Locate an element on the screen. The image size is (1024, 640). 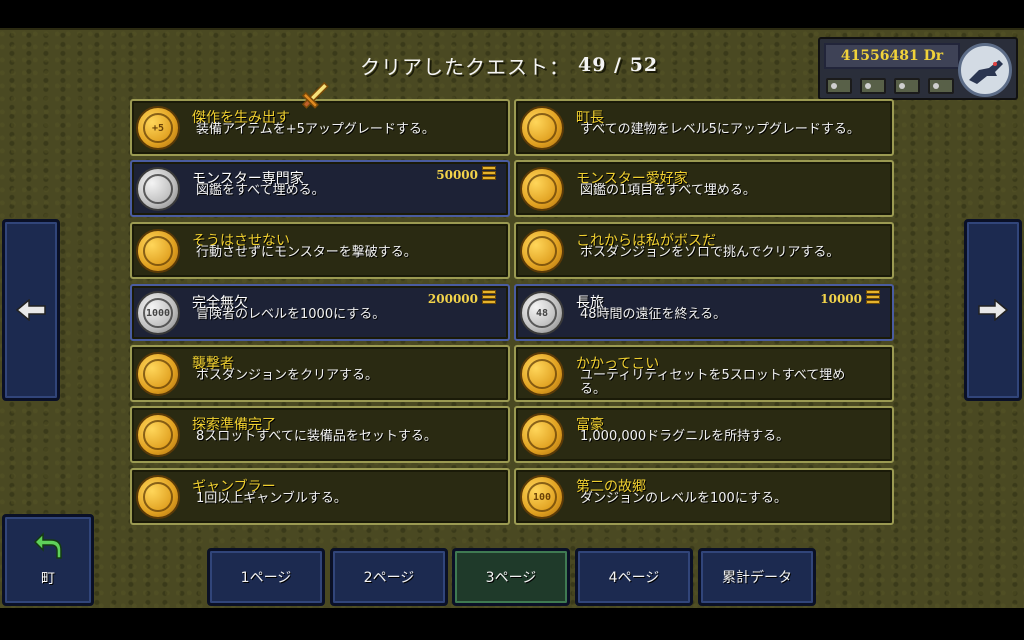
quest-card: 襲撃者 ボスダンジョンをクリアする。 is located at coordinates (320, 373).